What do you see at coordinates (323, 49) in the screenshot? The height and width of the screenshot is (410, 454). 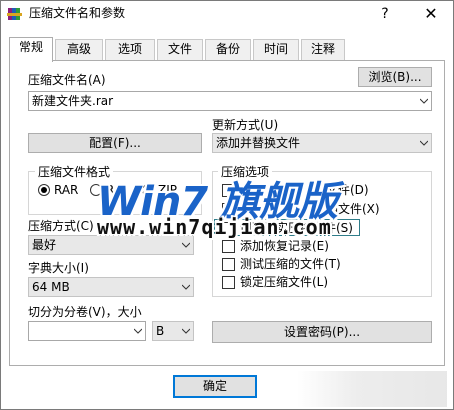 I see `tab-comment: 注释` at bounding box center [323, 49].